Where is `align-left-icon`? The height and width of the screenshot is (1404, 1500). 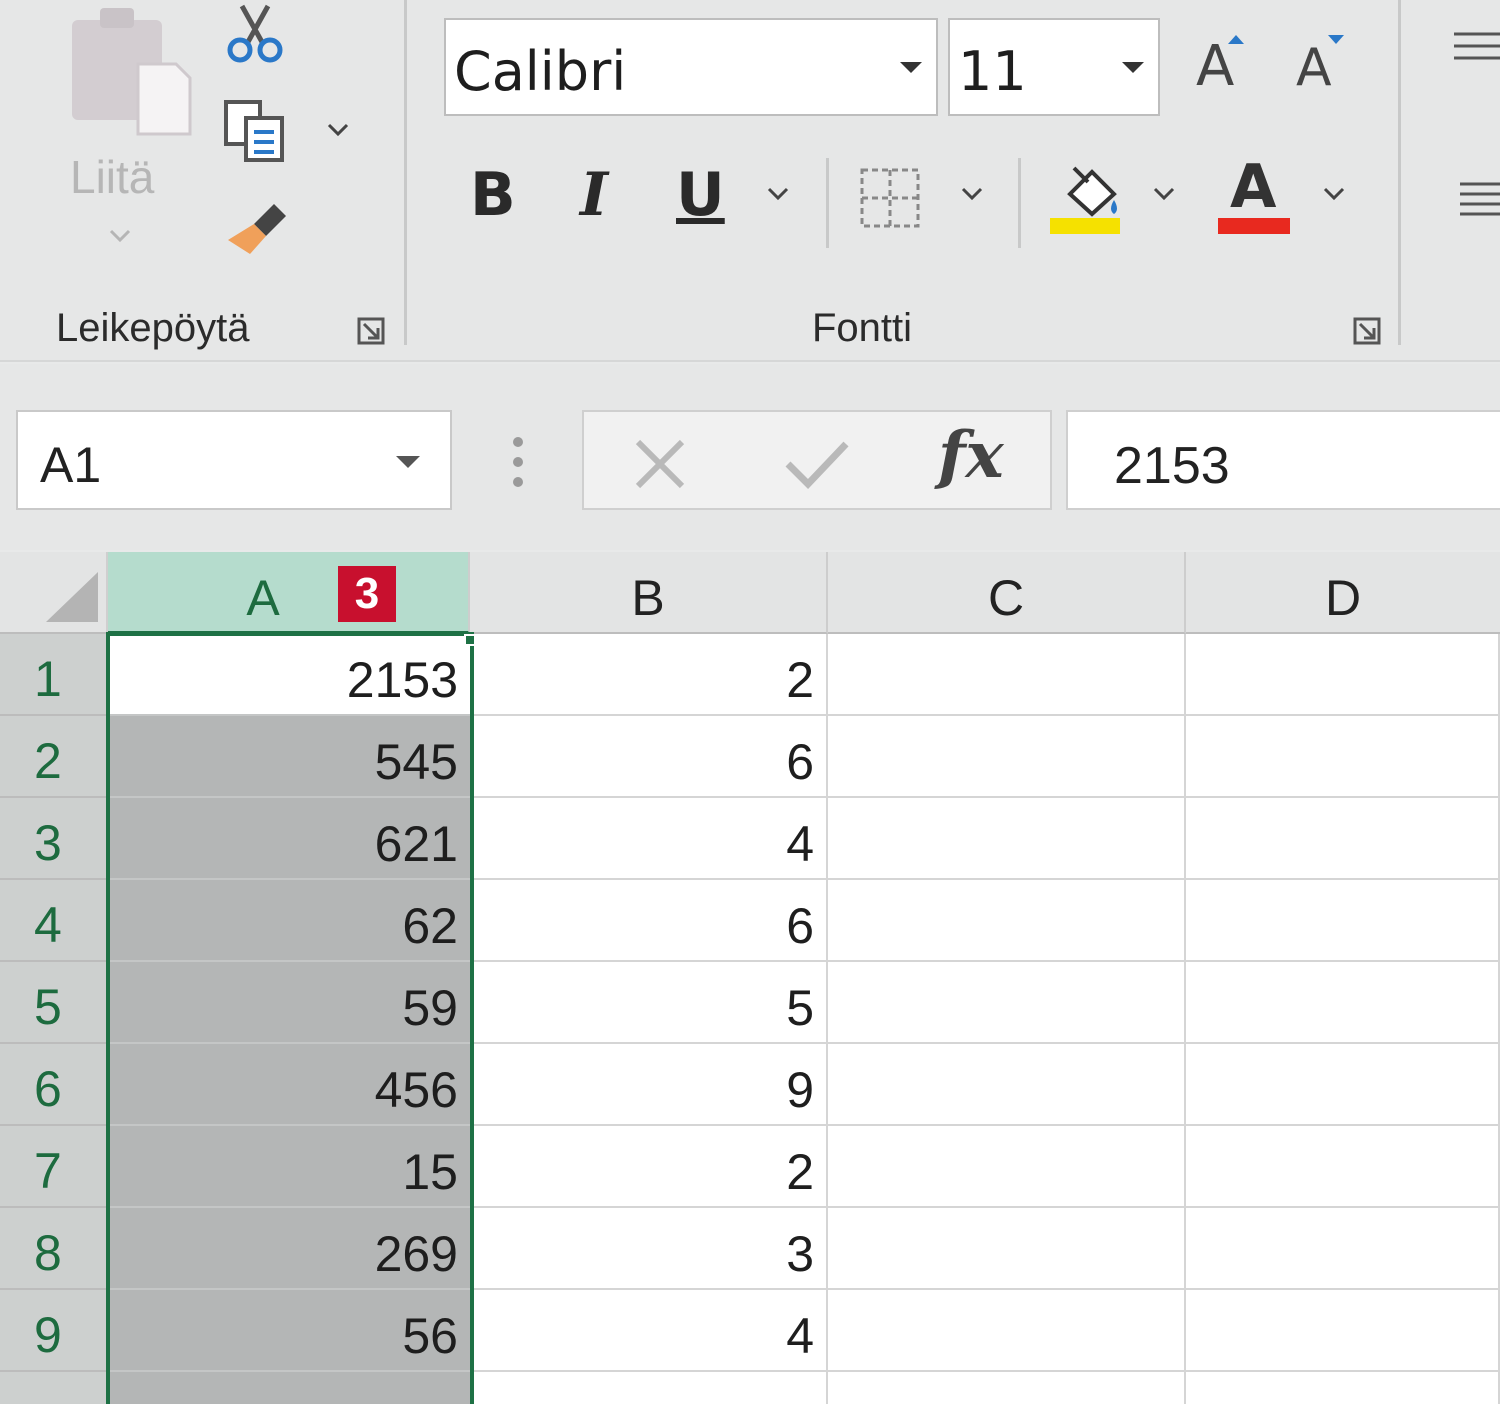 align-left-icon is located at coordinates (1479, 200).